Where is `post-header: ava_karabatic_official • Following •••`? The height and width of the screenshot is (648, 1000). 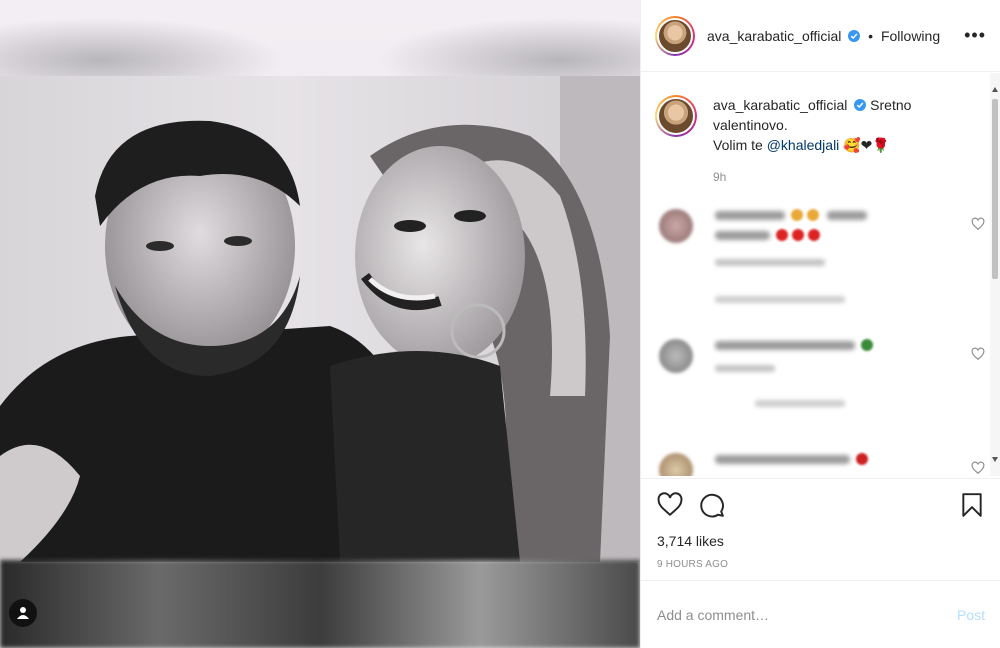
post-header: ava_karabatic_official • Following ••• is located at coordinates (820, 36).